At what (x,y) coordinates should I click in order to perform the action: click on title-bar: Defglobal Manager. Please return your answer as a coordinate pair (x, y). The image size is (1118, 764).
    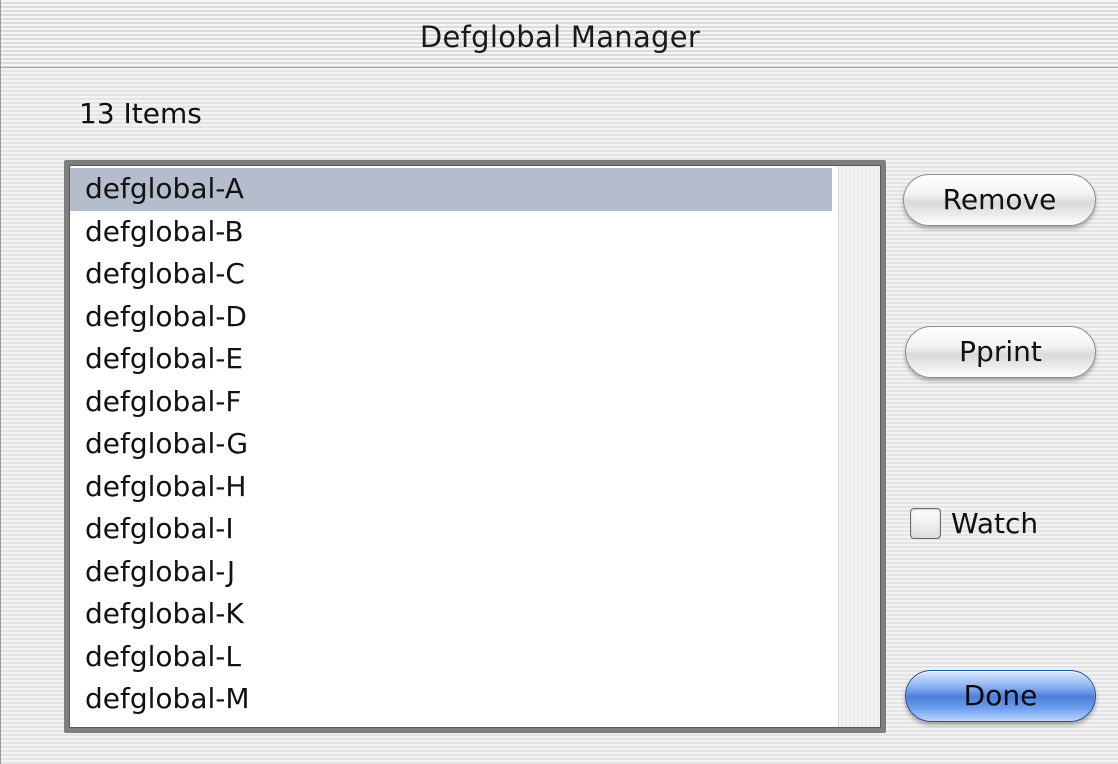
    Looking at the image, I should click on (559, 34).